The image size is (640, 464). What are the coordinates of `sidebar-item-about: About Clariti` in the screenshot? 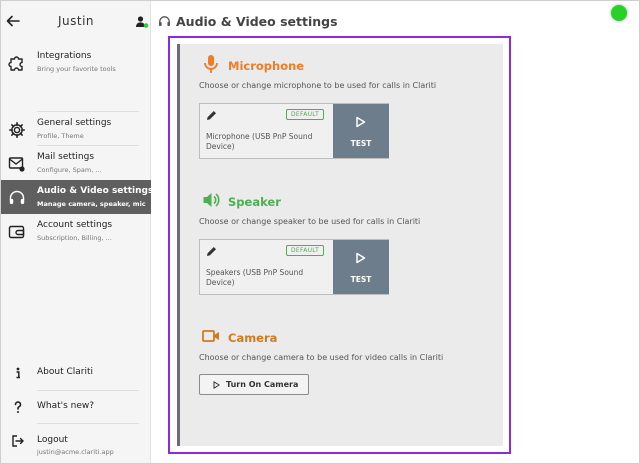 It's located at (76, 374).